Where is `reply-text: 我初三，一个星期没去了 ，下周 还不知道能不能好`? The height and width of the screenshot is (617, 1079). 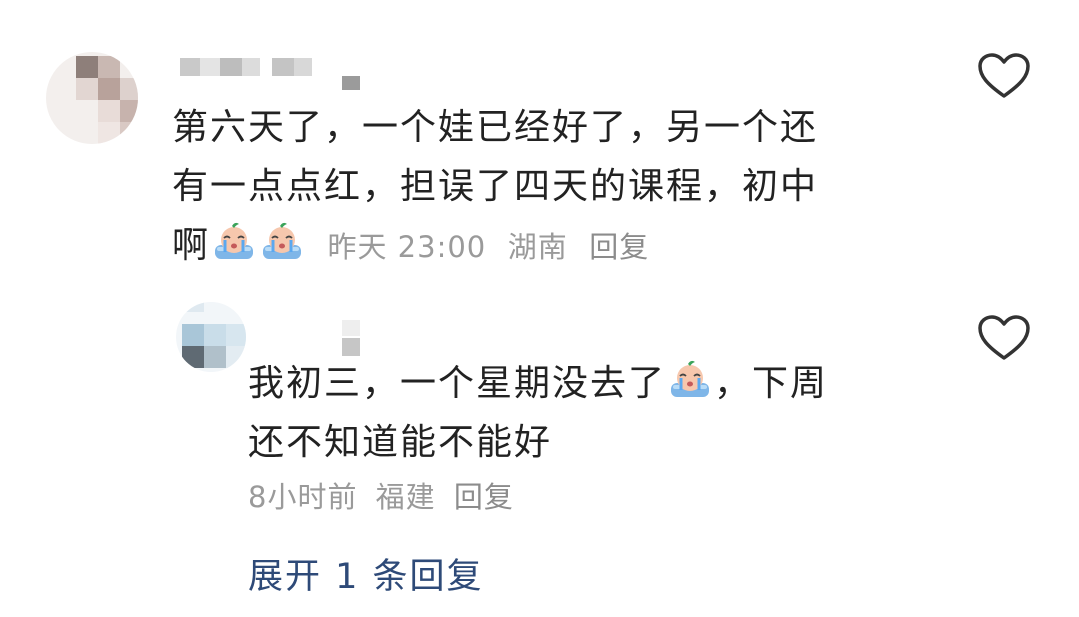
reply-text: 我初三，一个星期没去了 ，下周 还不知道能不能好 is located at coordinates (538, 413).